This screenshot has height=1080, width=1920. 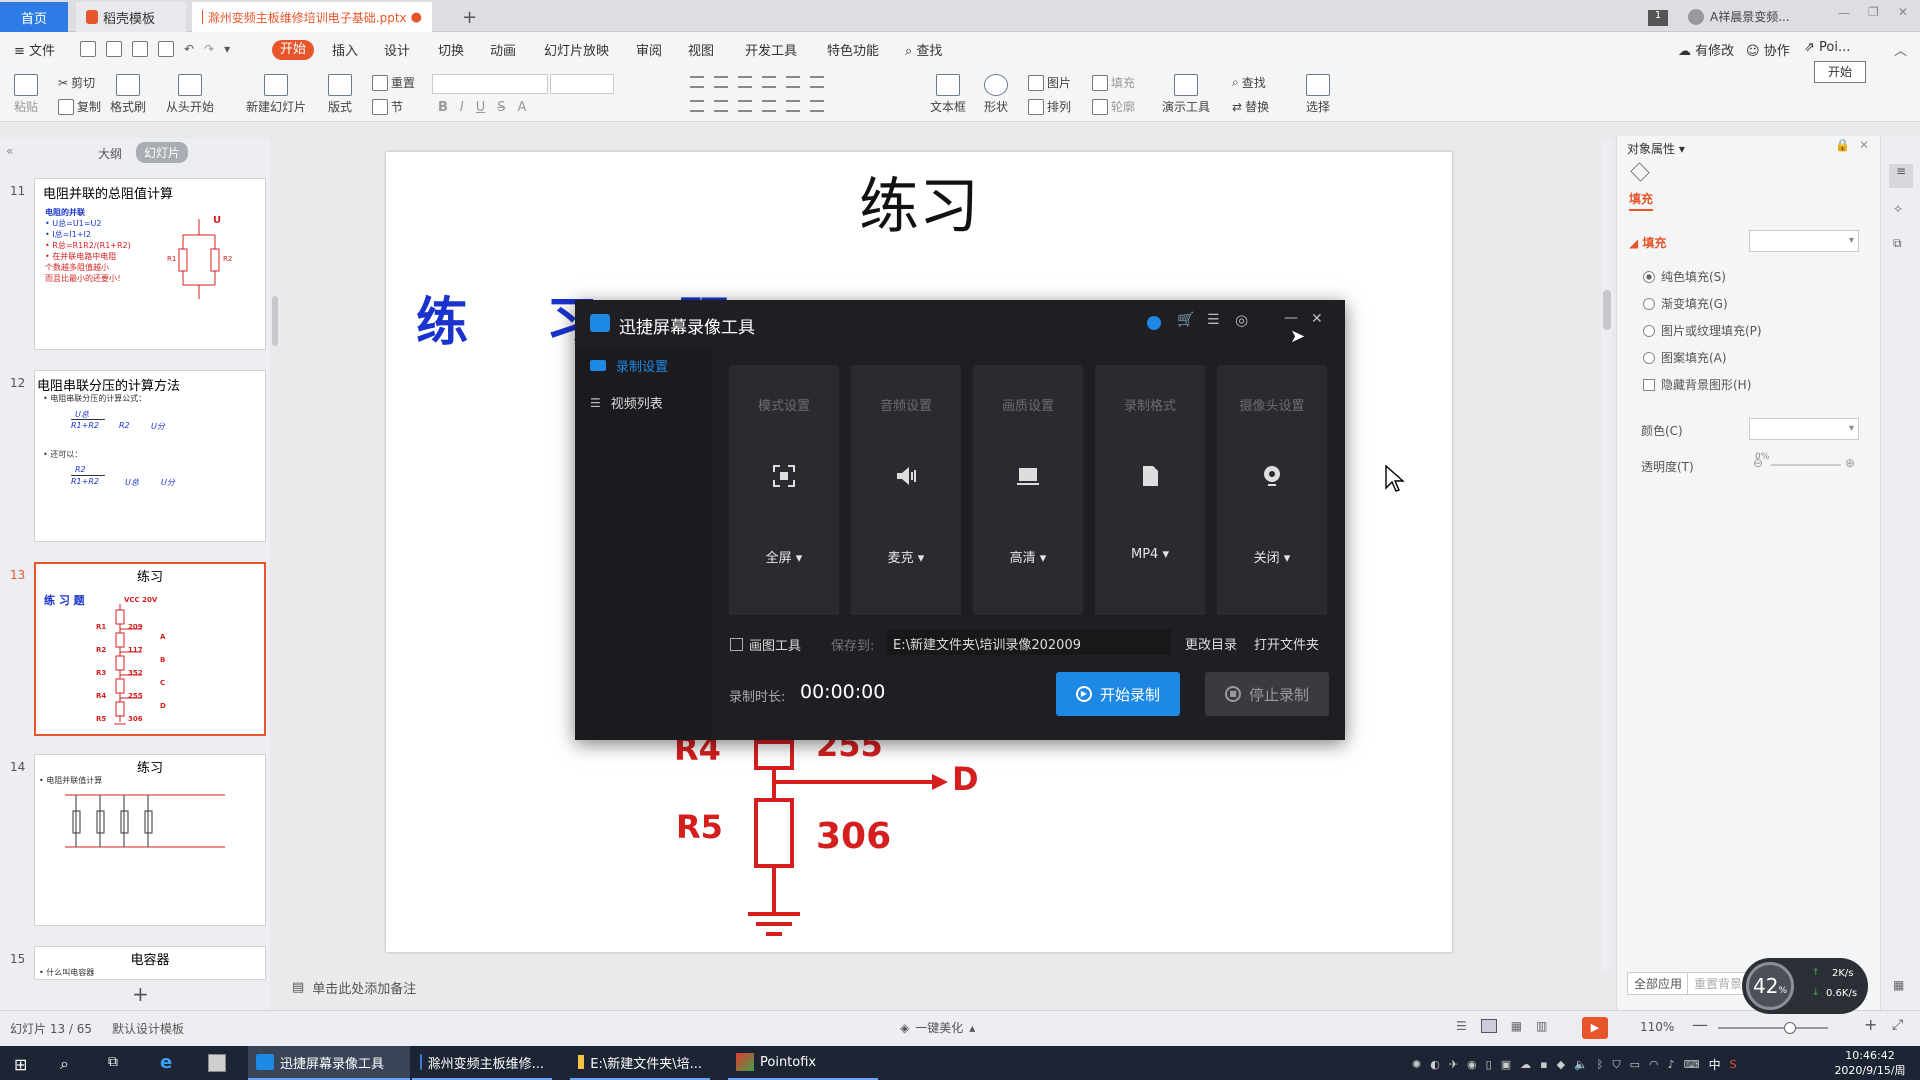 What do you see at coordinates (1702, 330) in the screenshot?
I see `radio-picture: 图片或纹理填充(P)` at bounding box center [1702, 330].